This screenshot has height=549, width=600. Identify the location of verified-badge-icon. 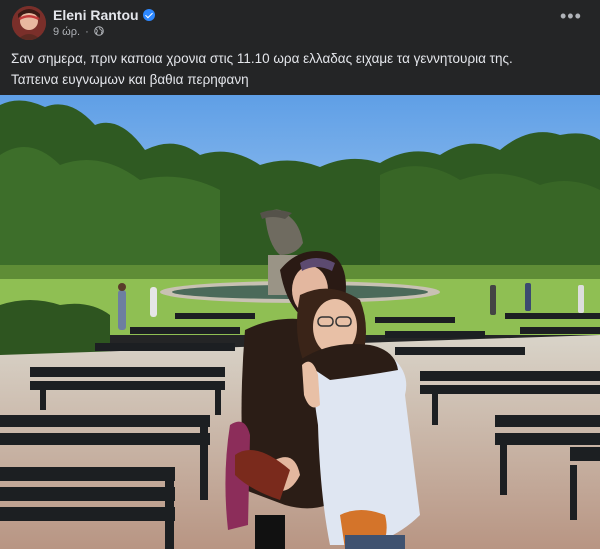
(148, 15).